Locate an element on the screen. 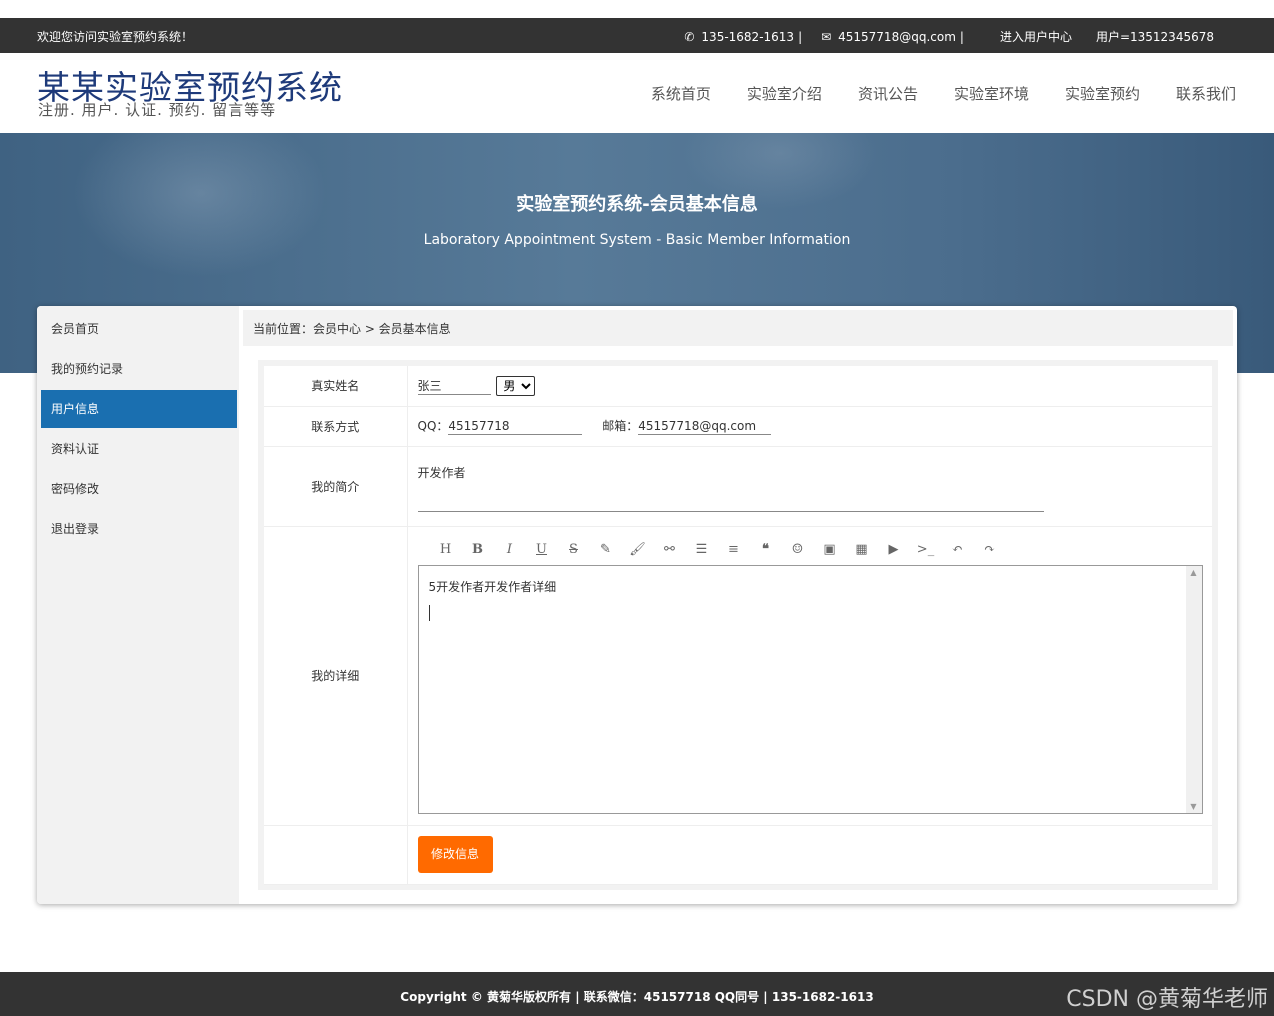 The height and width of the screenshot is (1016, 1274). contact-label: 联系方式 is located at coordinates (336, 426).